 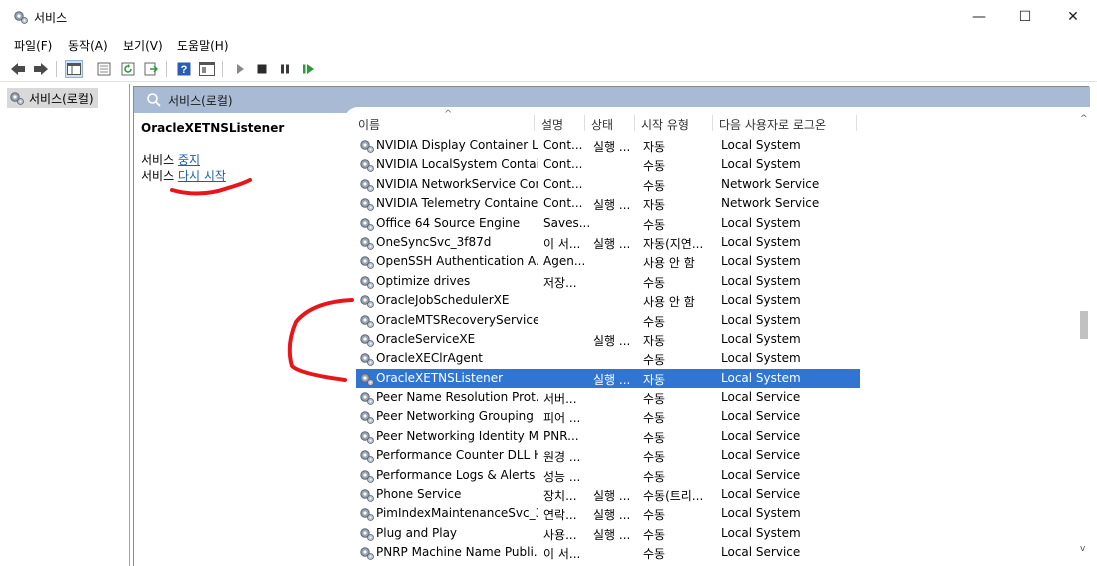 What do you see at coordinates (262, 69) in the screenshot?
I see `stop-icon` at bounding box center [262, 69].